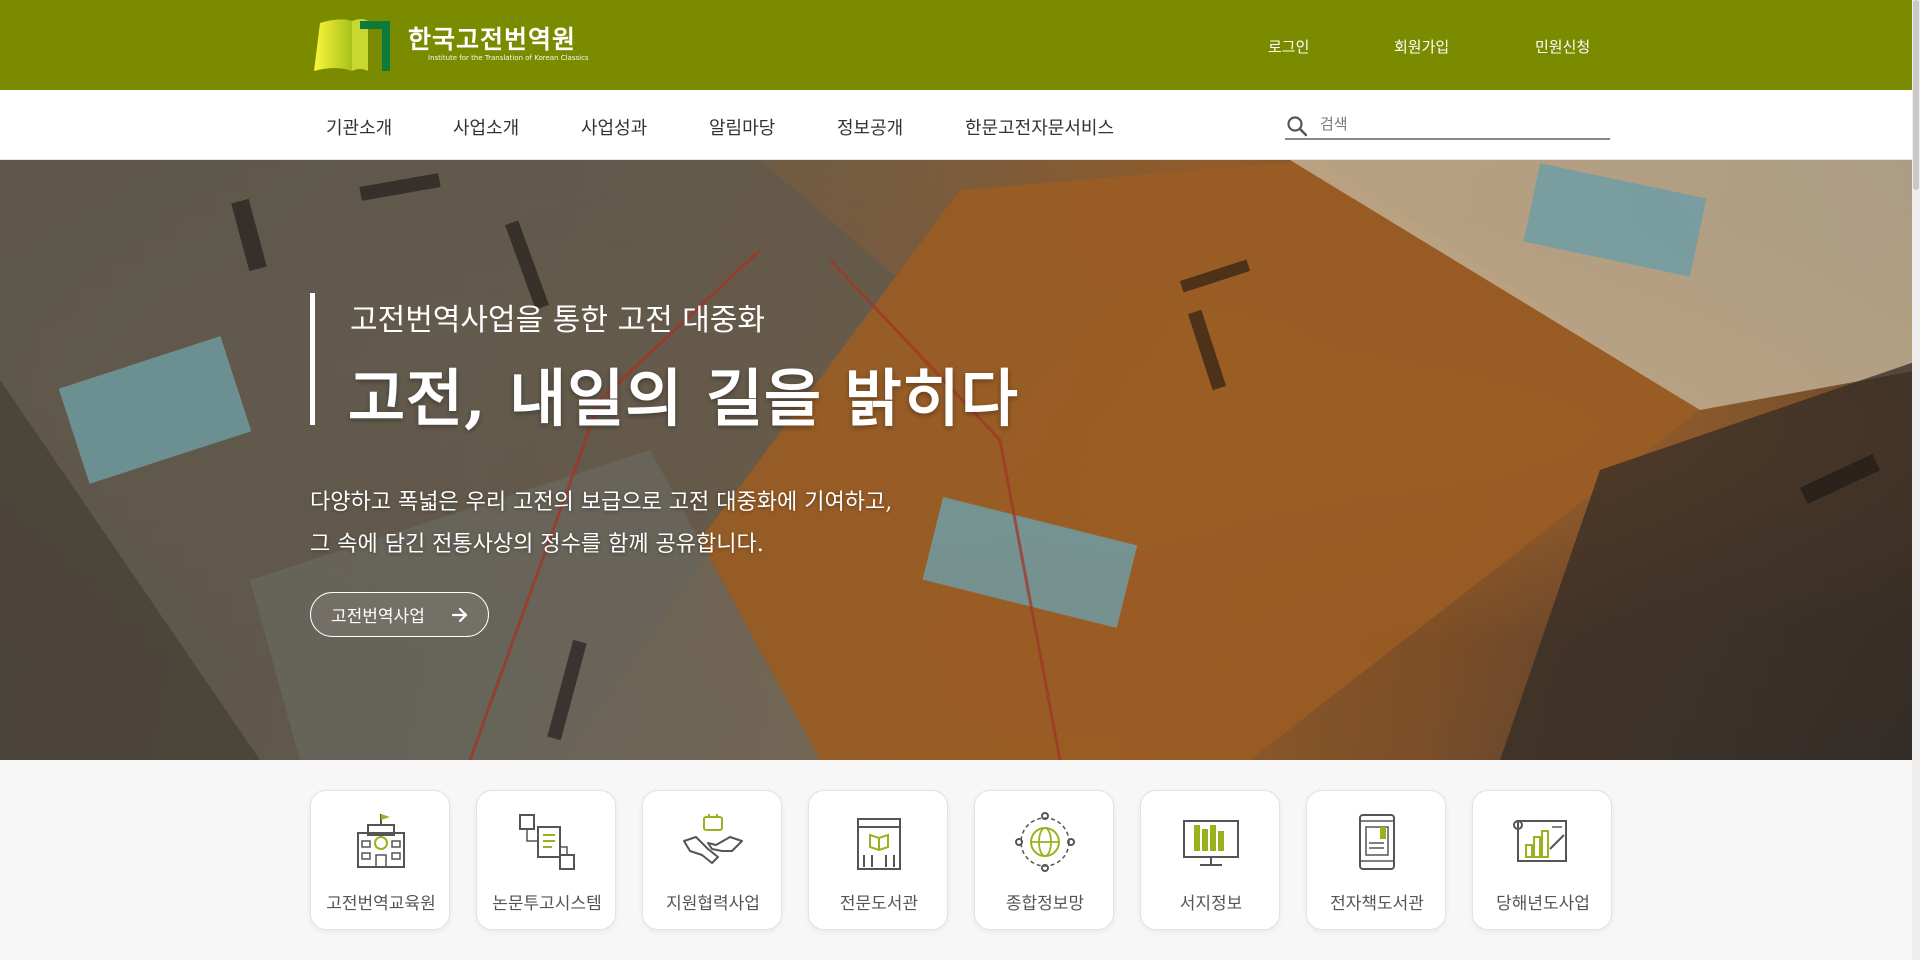 This screenshot has width=1920, height=960. Describe the element at coordinates (1211, 843) in the screenshot. I see `monitor-books-icon` at that location.